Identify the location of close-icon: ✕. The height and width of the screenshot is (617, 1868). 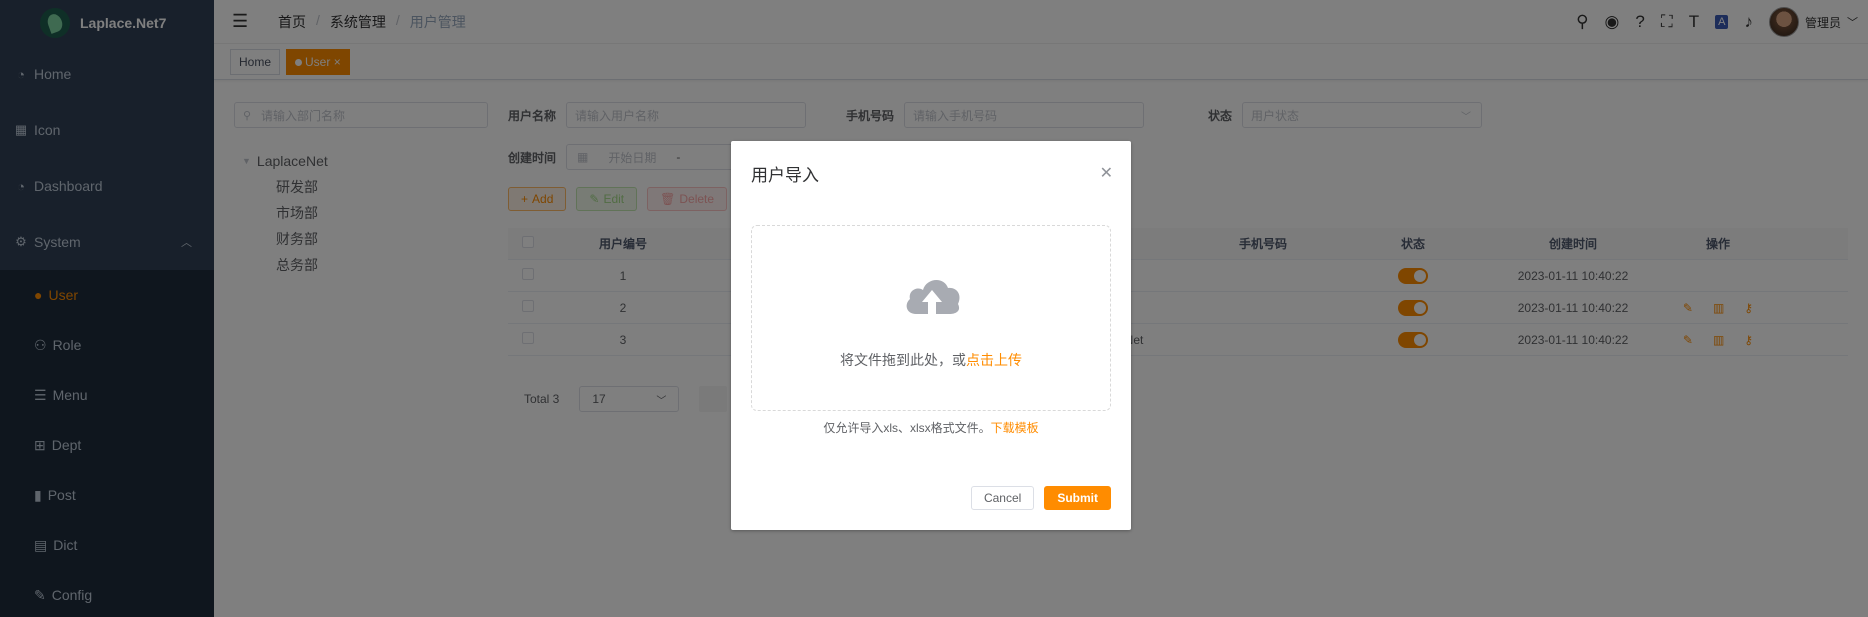
(1106, 173).